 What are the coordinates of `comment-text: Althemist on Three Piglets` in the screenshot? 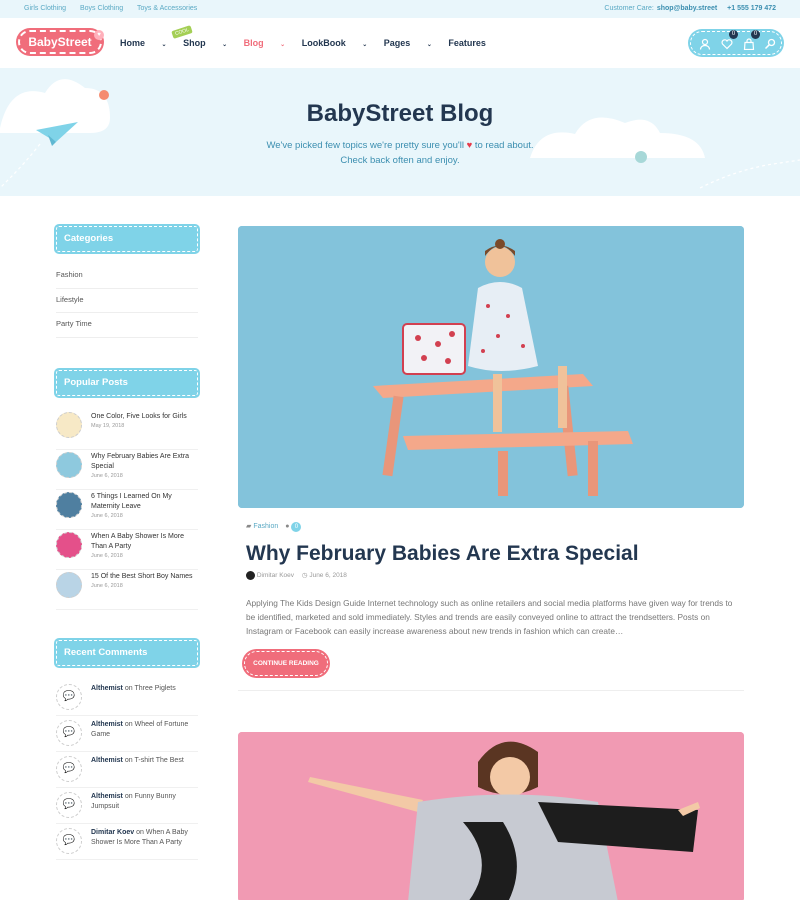 It's located at (146, 689).